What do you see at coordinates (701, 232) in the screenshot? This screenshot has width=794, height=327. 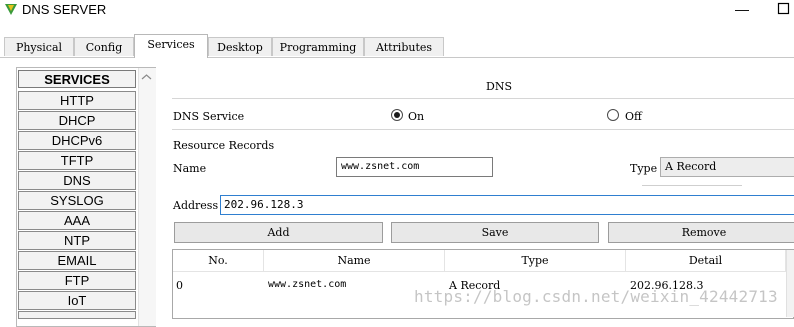 I see `remove-button: Remove` at bounding box center [701, 232].